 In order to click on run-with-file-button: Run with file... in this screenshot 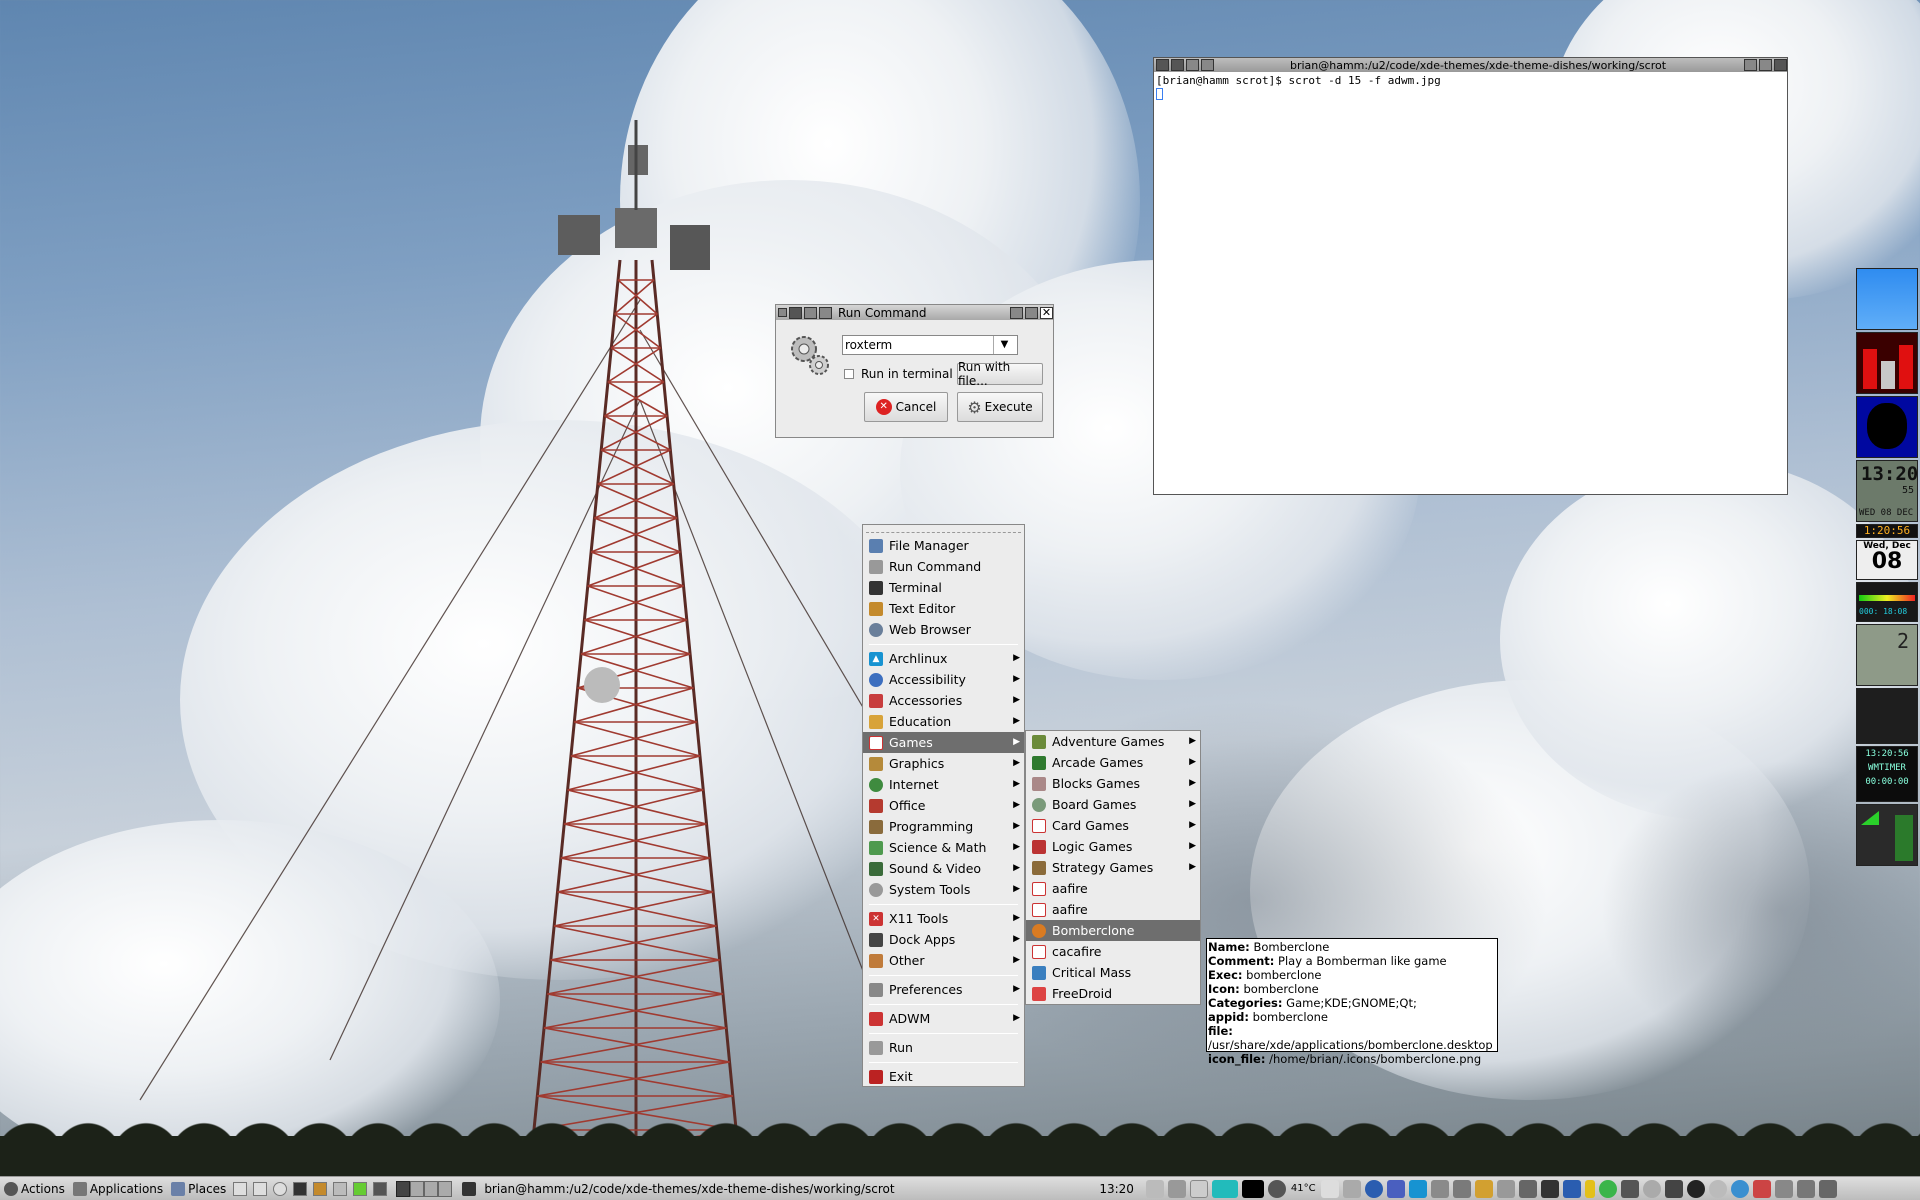, I will do `click(1000, 374)`.